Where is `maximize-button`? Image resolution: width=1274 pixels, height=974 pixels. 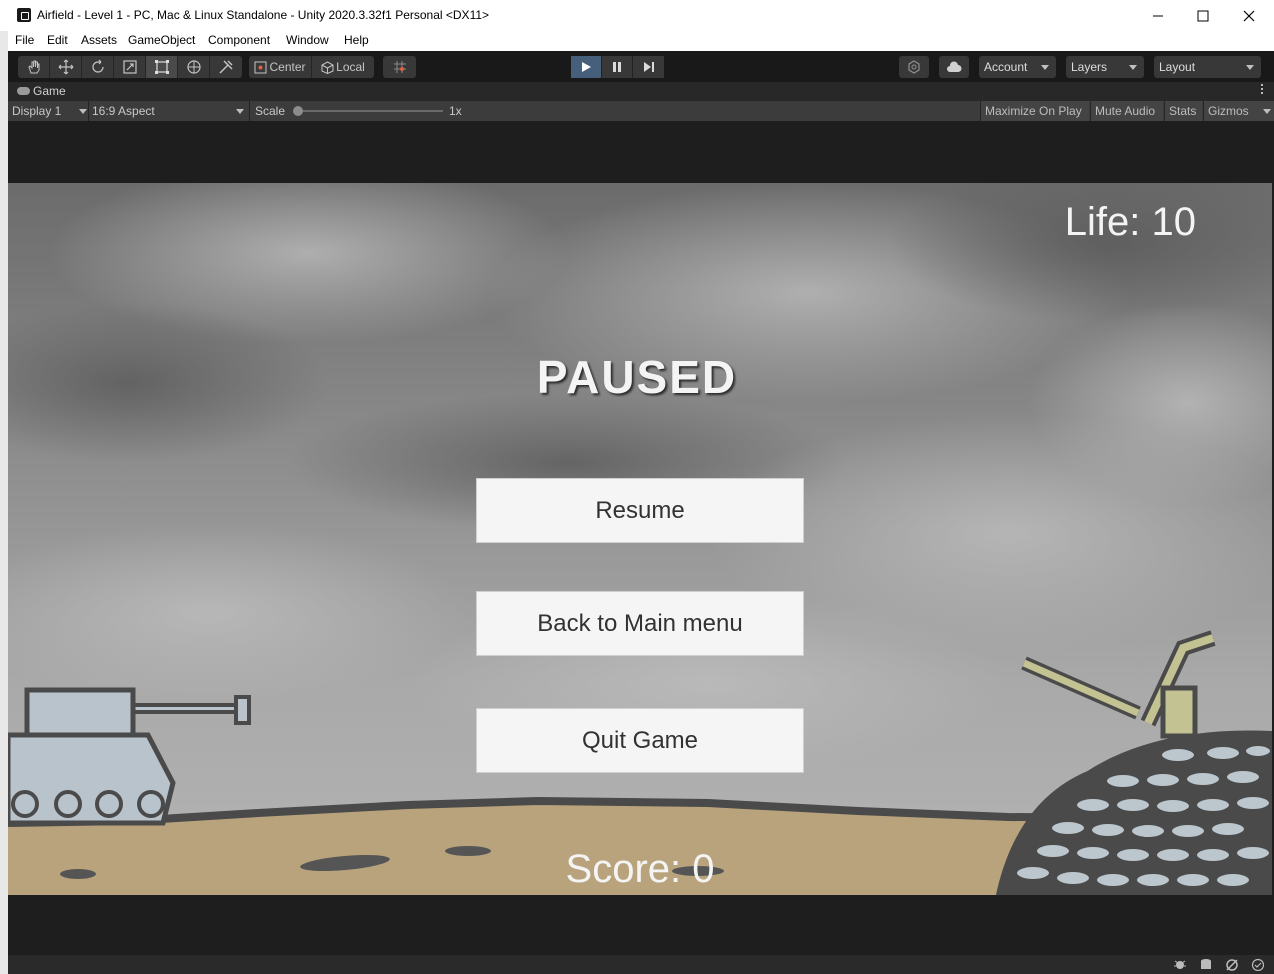 maximize-button is located at coordinates (1203, 15).